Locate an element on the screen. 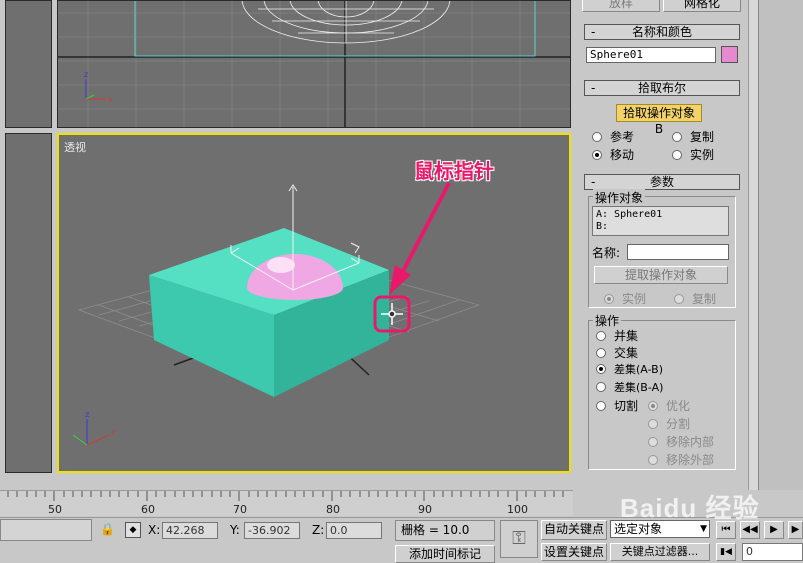 This screenshot has width=803, height=563. ruler-label-100: 100 is located at coordinates (517, 509).